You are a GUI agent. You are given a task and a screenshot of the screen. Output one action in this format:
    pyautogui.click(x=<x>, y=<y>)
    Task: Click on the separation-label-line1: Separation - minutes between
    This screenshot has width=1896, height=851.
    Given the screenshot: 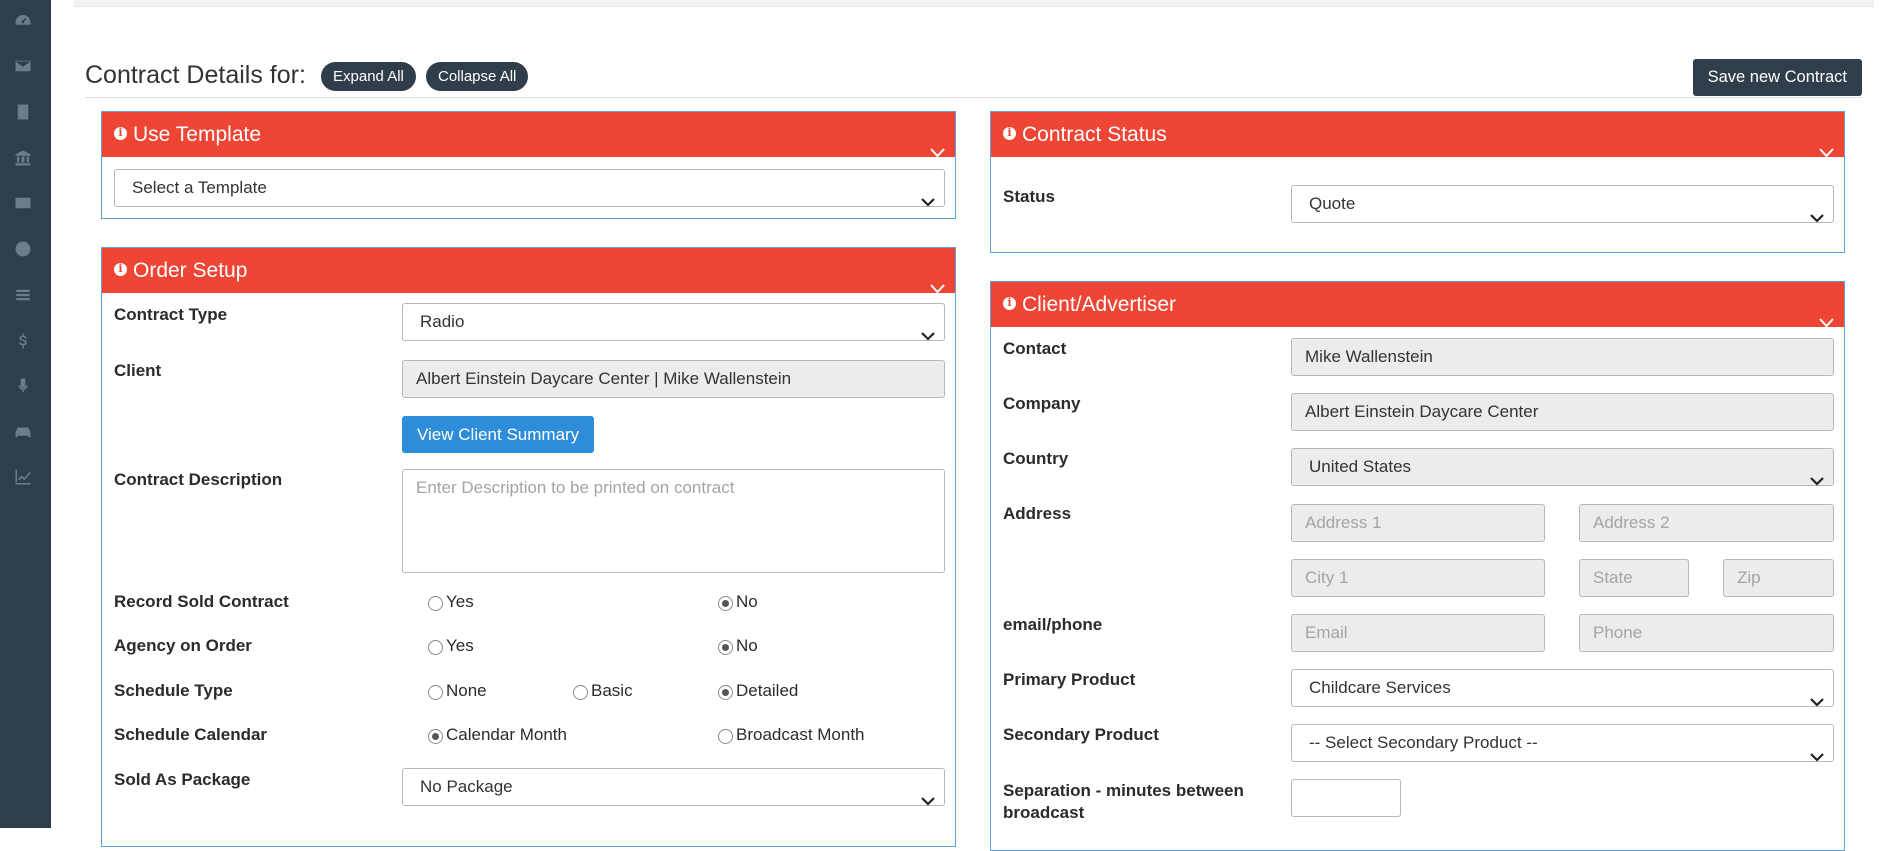 What is the action you would take?
    pyautogui.click(x=1123, y=790)
    